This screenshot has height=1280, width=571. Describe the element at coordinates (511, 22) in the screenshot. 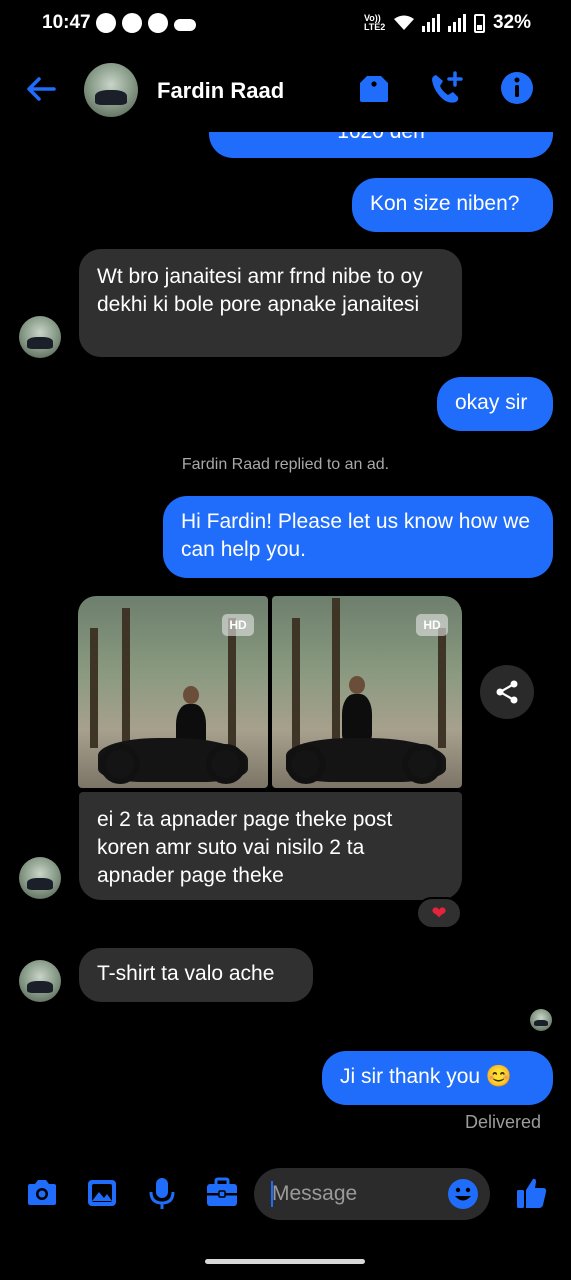

I see `battery-percent: 32%` at that location.